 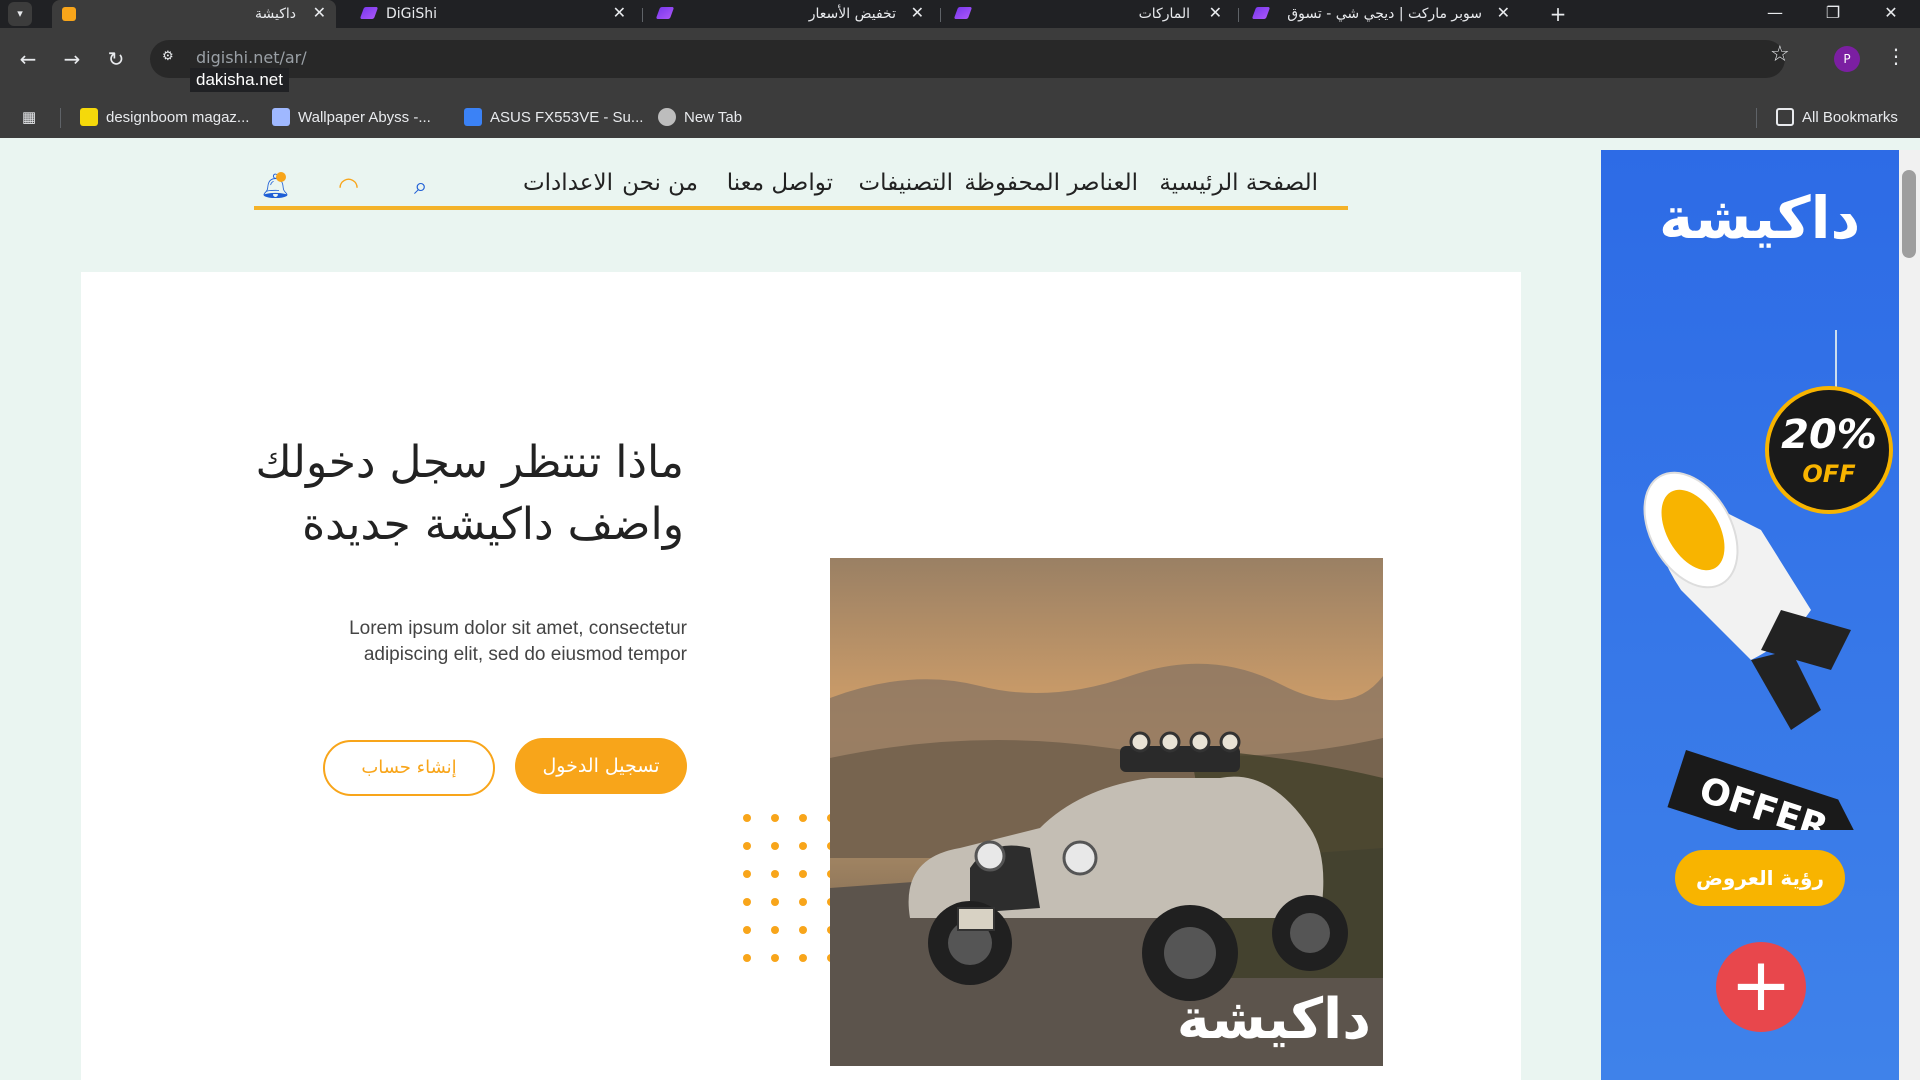 I want to click on login-button: تسجيل الدخول, so click(x=601, y=766).